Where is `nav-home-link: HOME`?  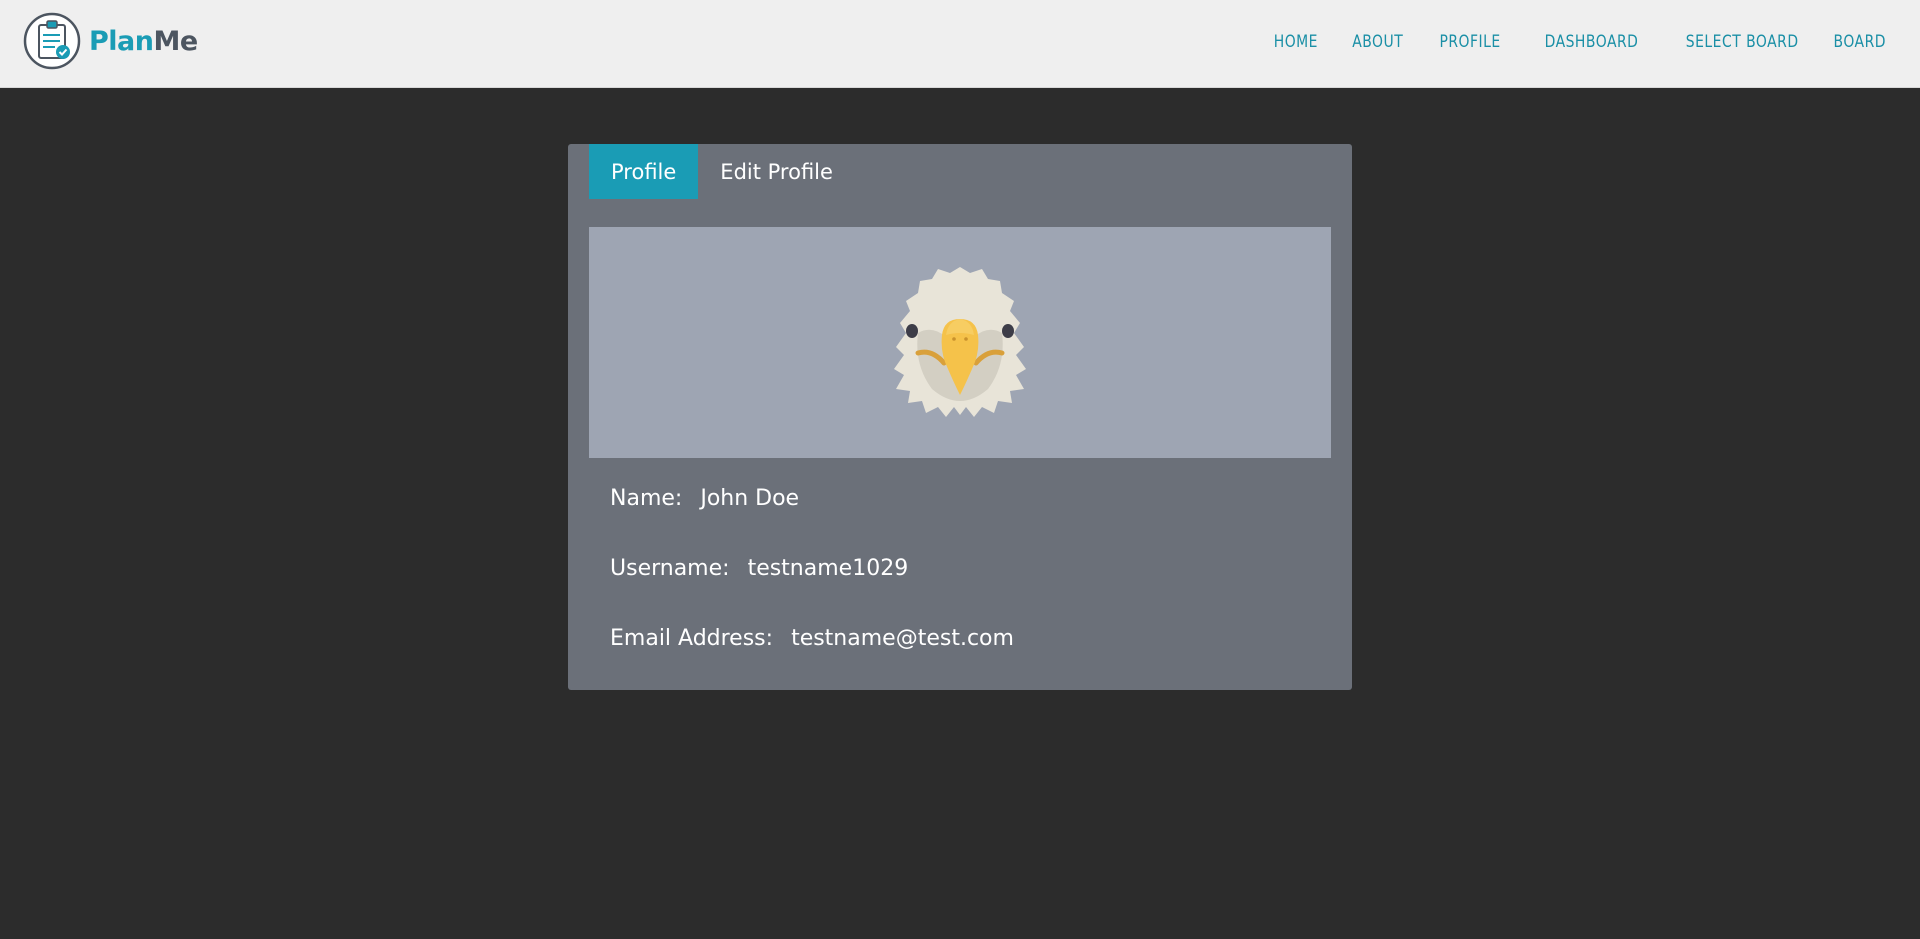
nav-home-link: HOME is located at coordinates (1296, 42).